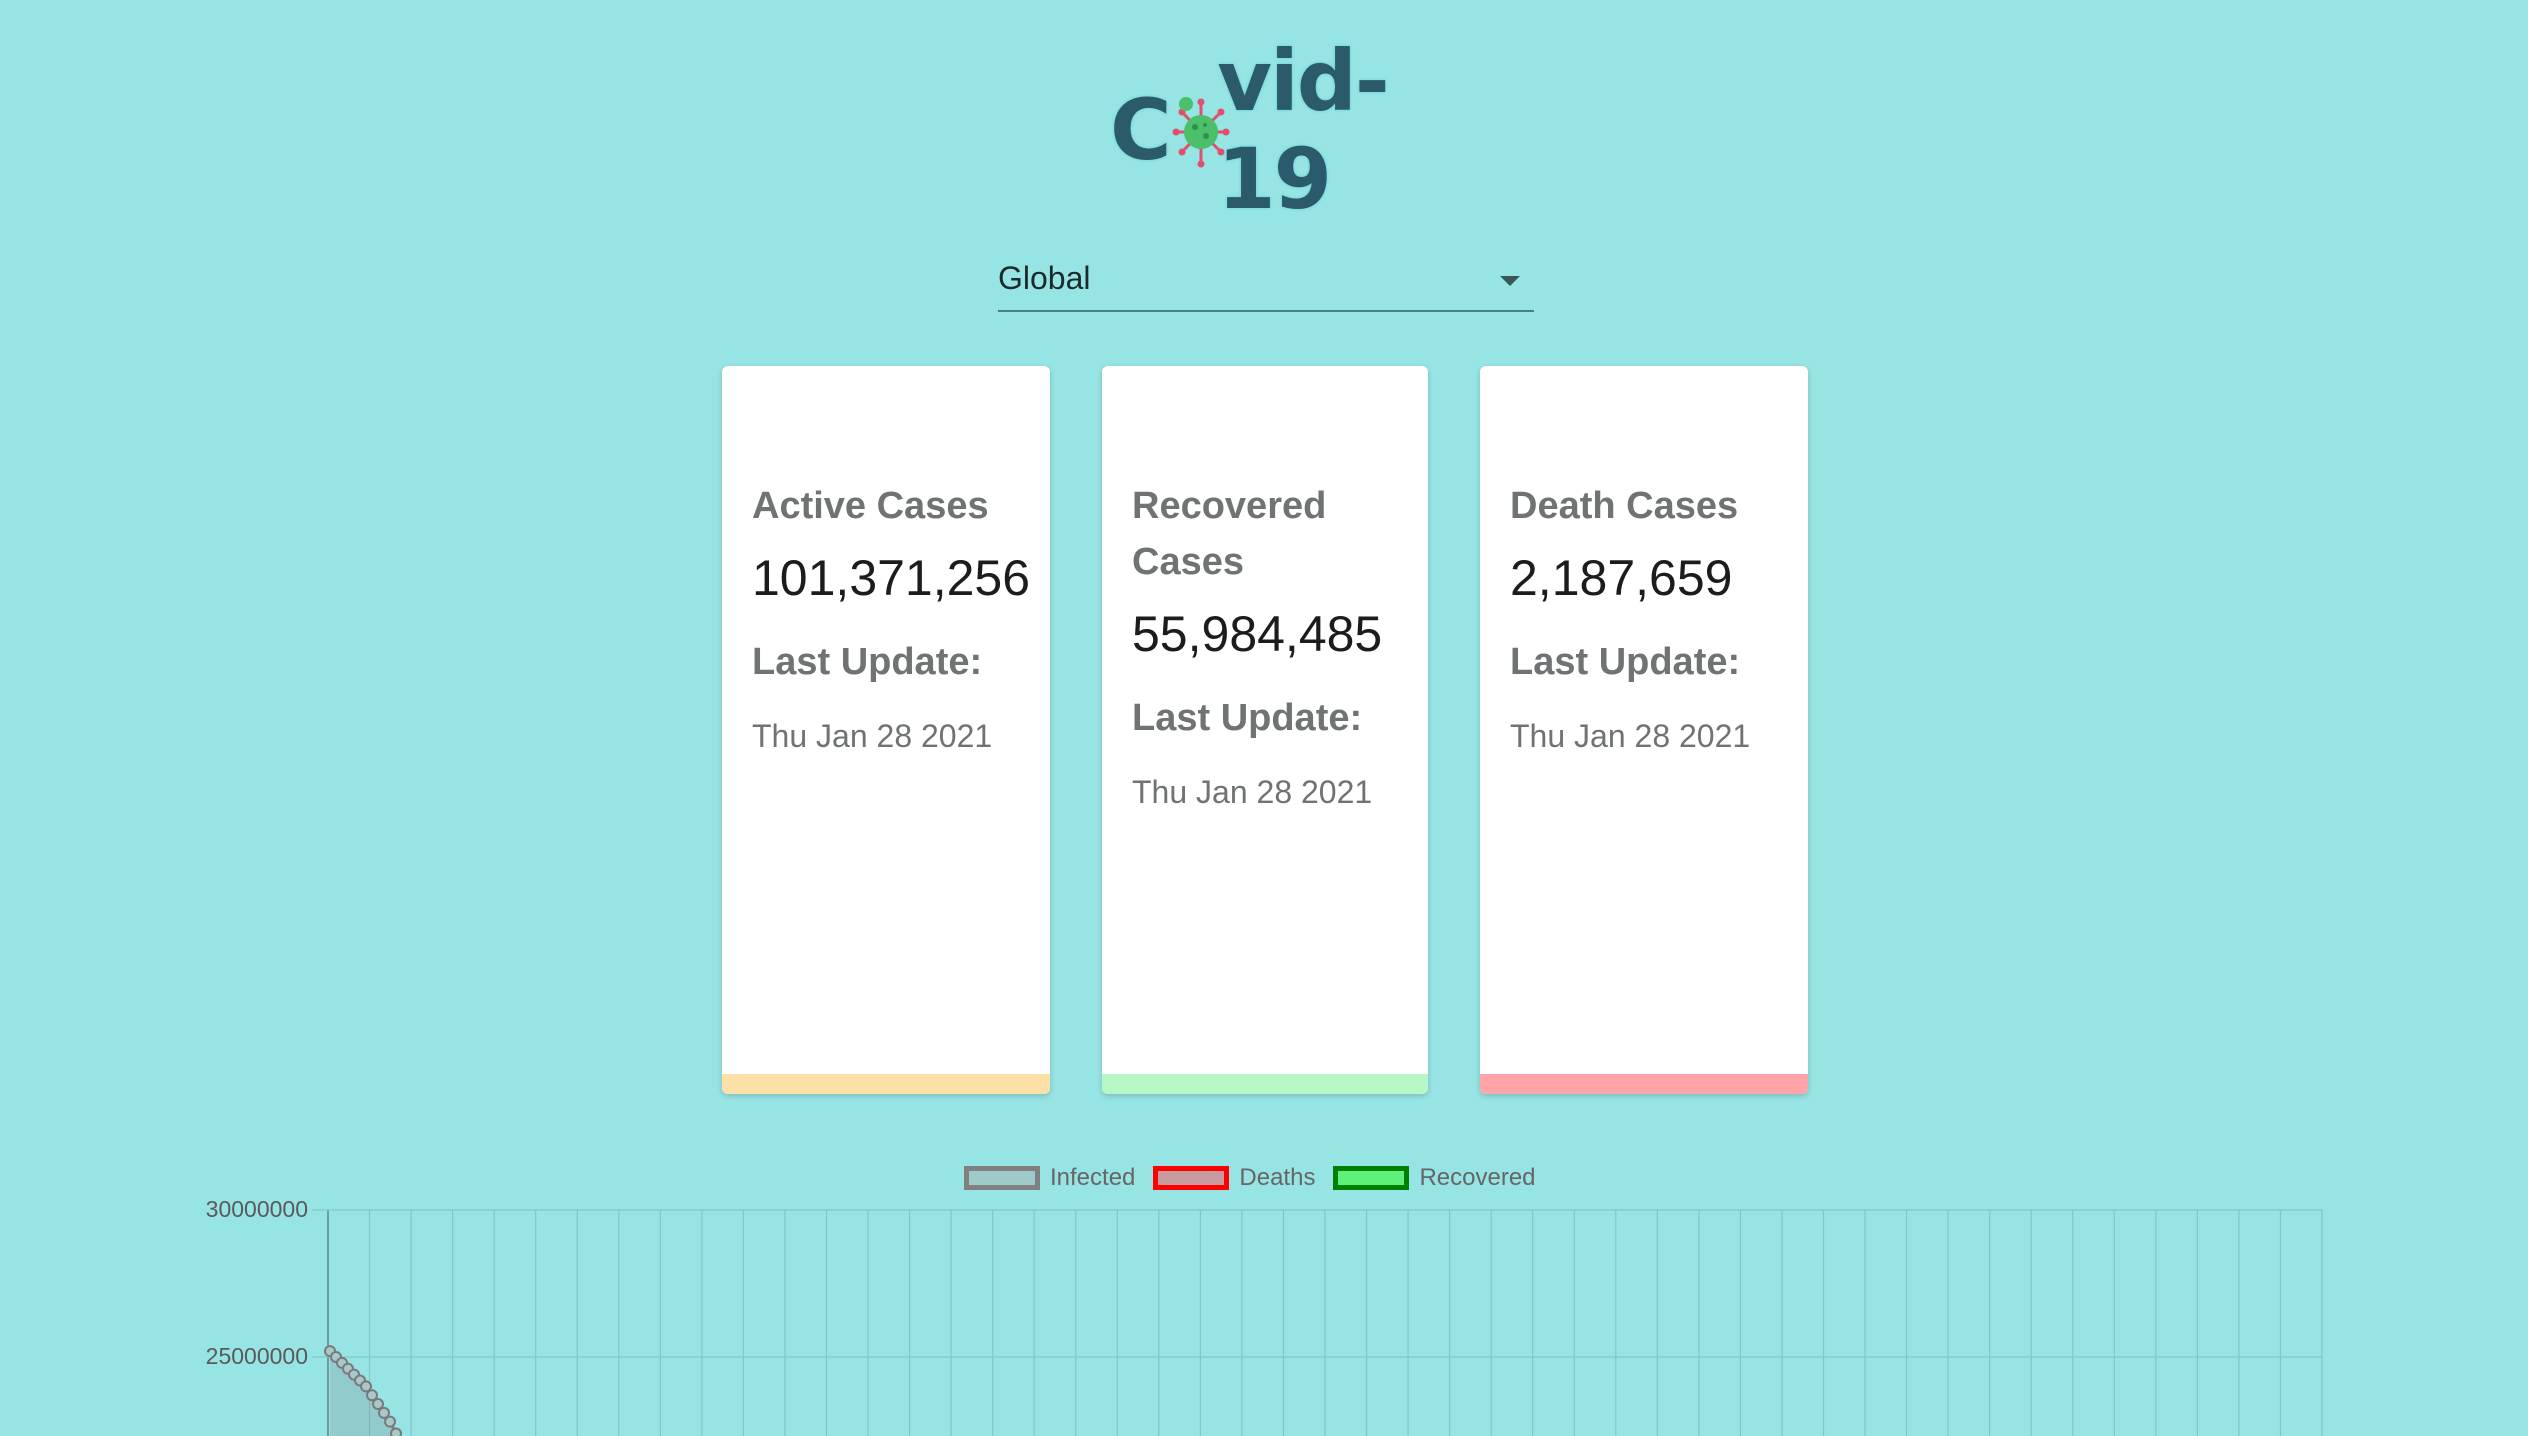 The image size is (2528, 1436). I want to click on line-chart, so click(1317, 1322).